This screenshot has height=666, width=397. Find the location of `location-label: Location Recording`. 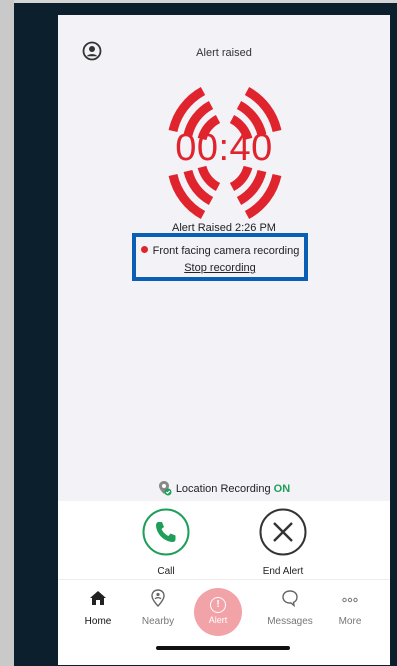

location-label: Location Recording is located at coordinates (223, 489).